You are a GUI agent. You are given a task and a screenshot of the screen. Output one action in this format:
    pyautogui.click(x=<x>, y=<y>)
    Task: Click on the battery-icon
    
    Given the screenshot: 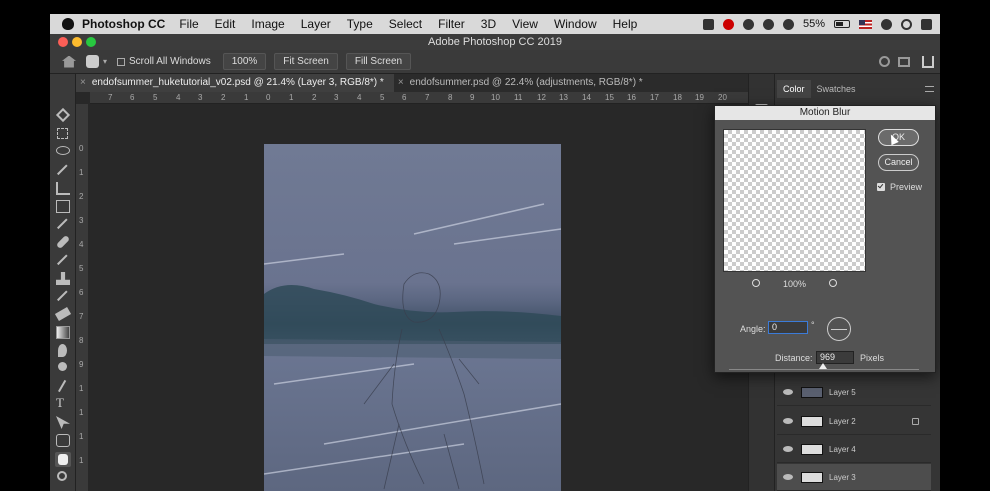 What is the action you would take?
    pyautogui.click(x=842, y=24)
    